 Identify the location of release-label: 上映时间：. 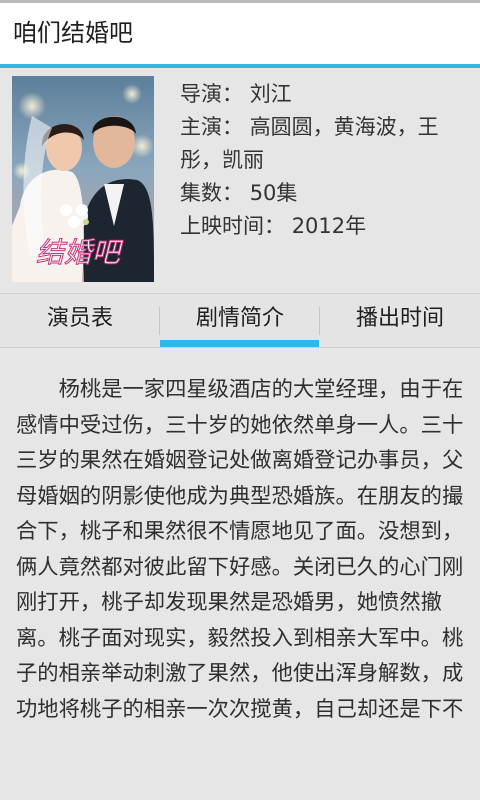
(232, 226).